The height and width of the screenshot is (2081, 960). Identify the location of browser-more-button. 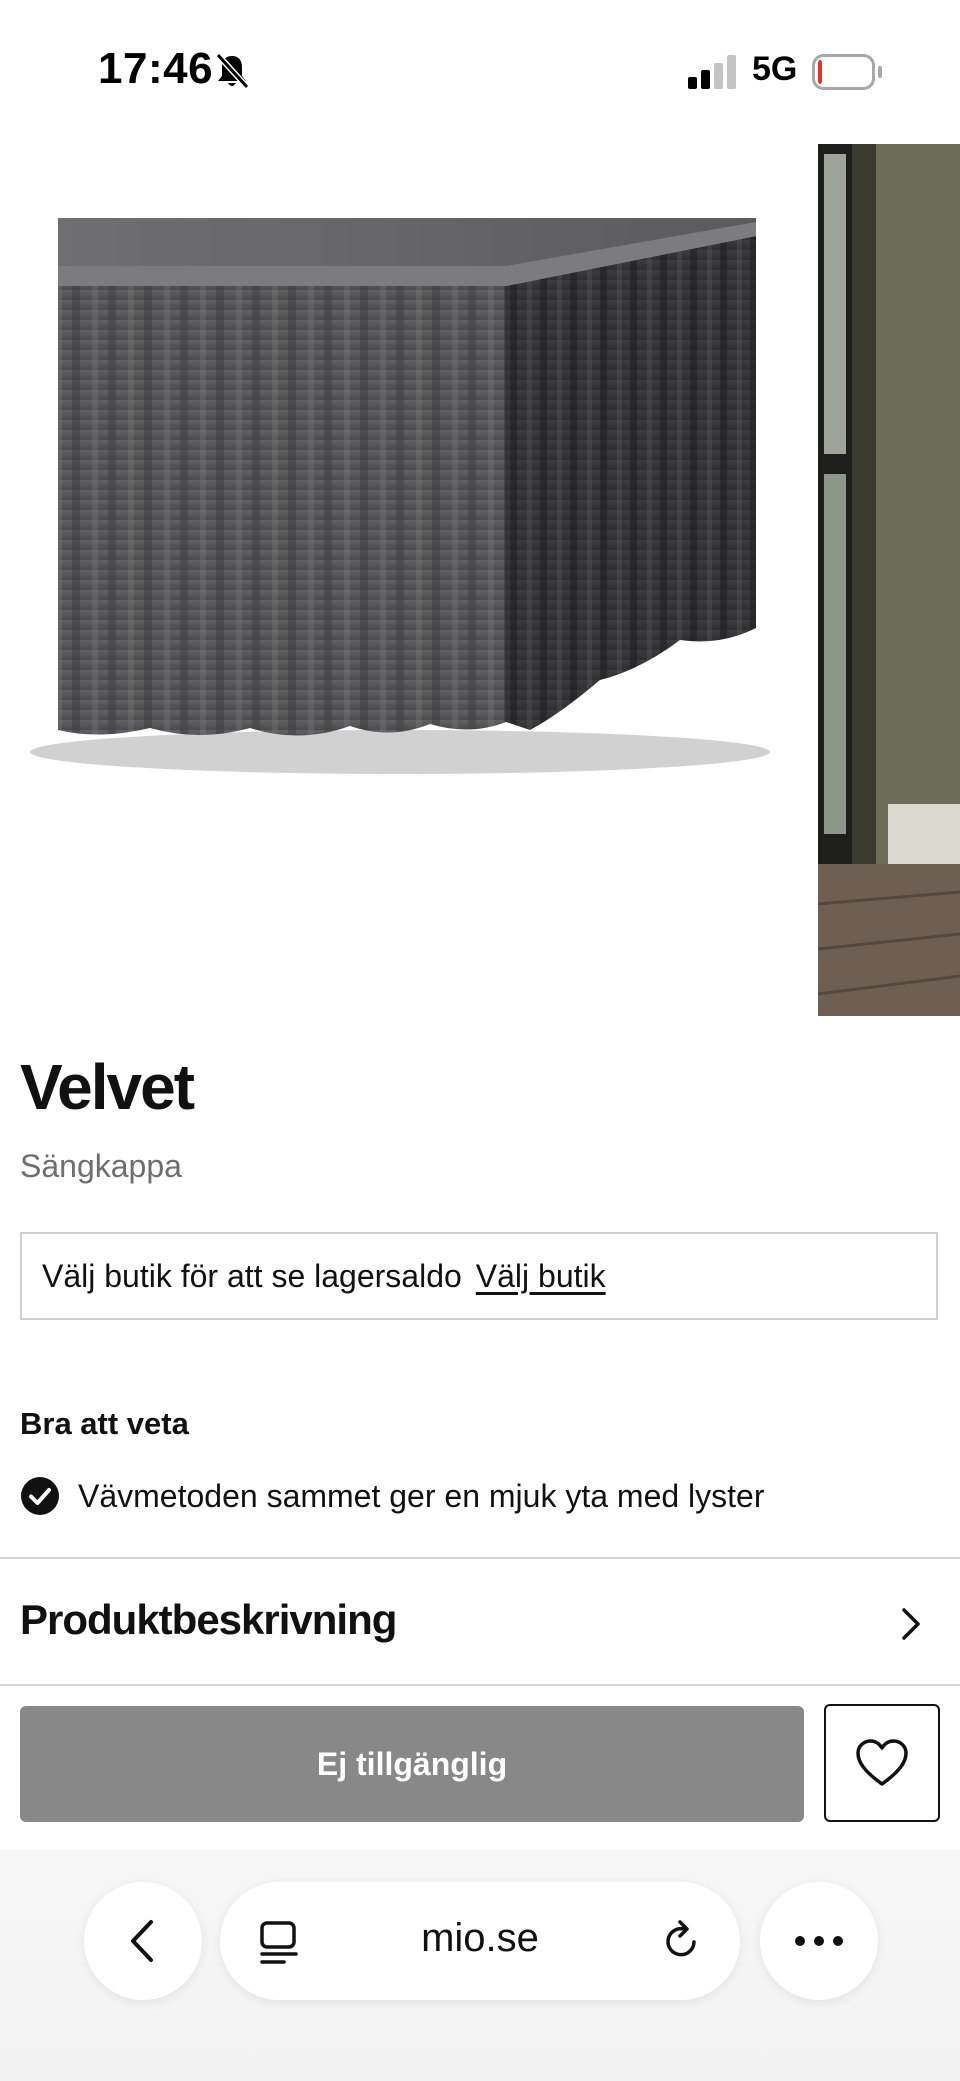
(819, 1941).